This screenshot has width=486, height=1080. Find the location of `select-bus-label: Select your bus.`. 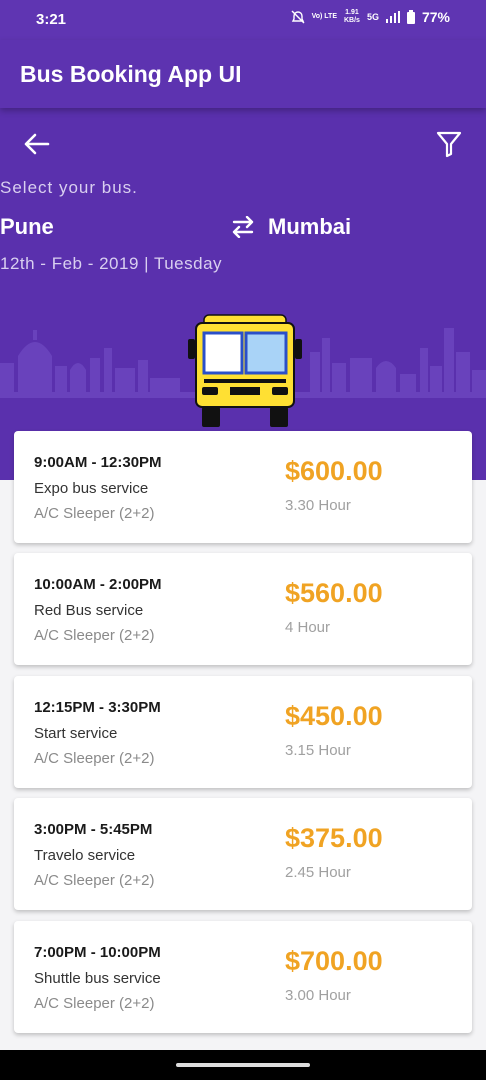

select-bus-label: Select your bus. is located at coordinates (69, 187).